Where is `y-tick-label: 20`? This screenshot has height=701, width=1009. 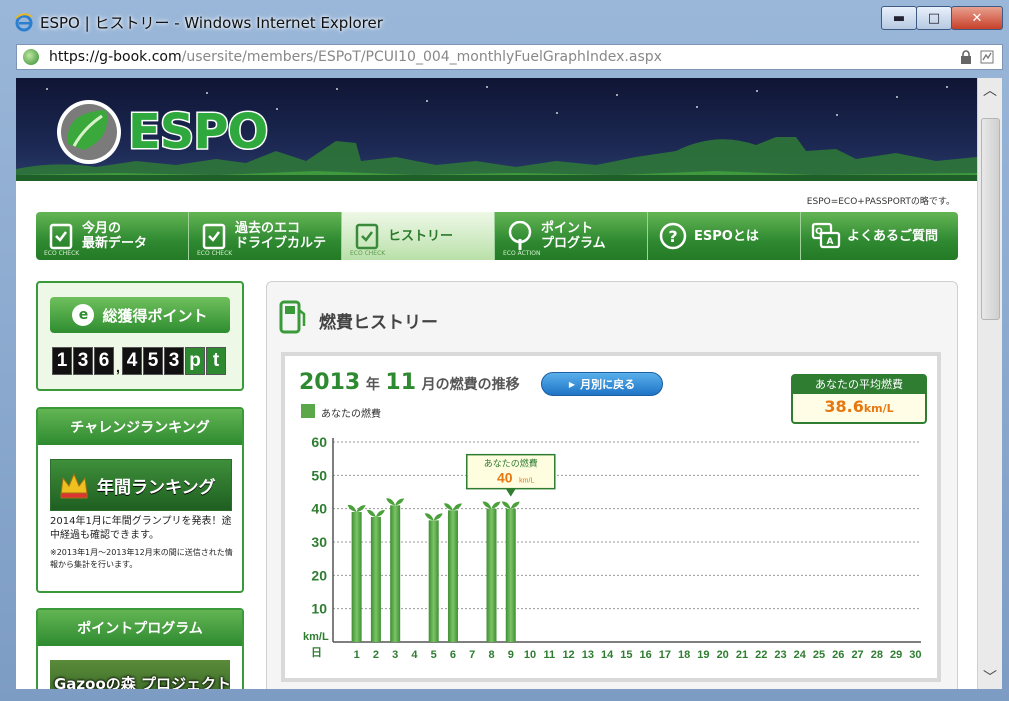
y-tick-label: 20 is located at coordinates (319, 575).